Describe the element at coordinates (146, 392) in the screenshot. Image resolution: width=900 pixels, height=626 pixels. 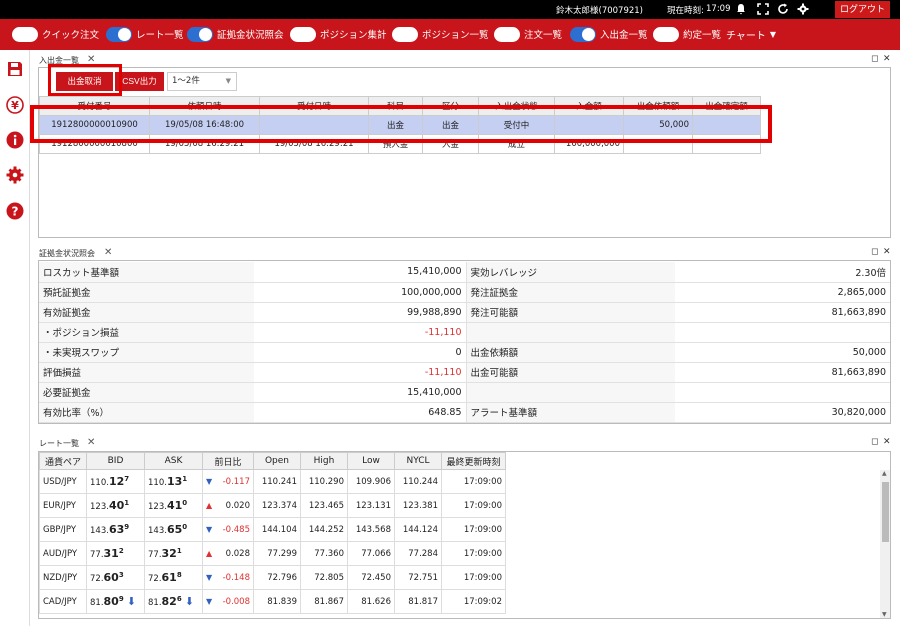
I see `margin-label: 必要証拠金` at that location.